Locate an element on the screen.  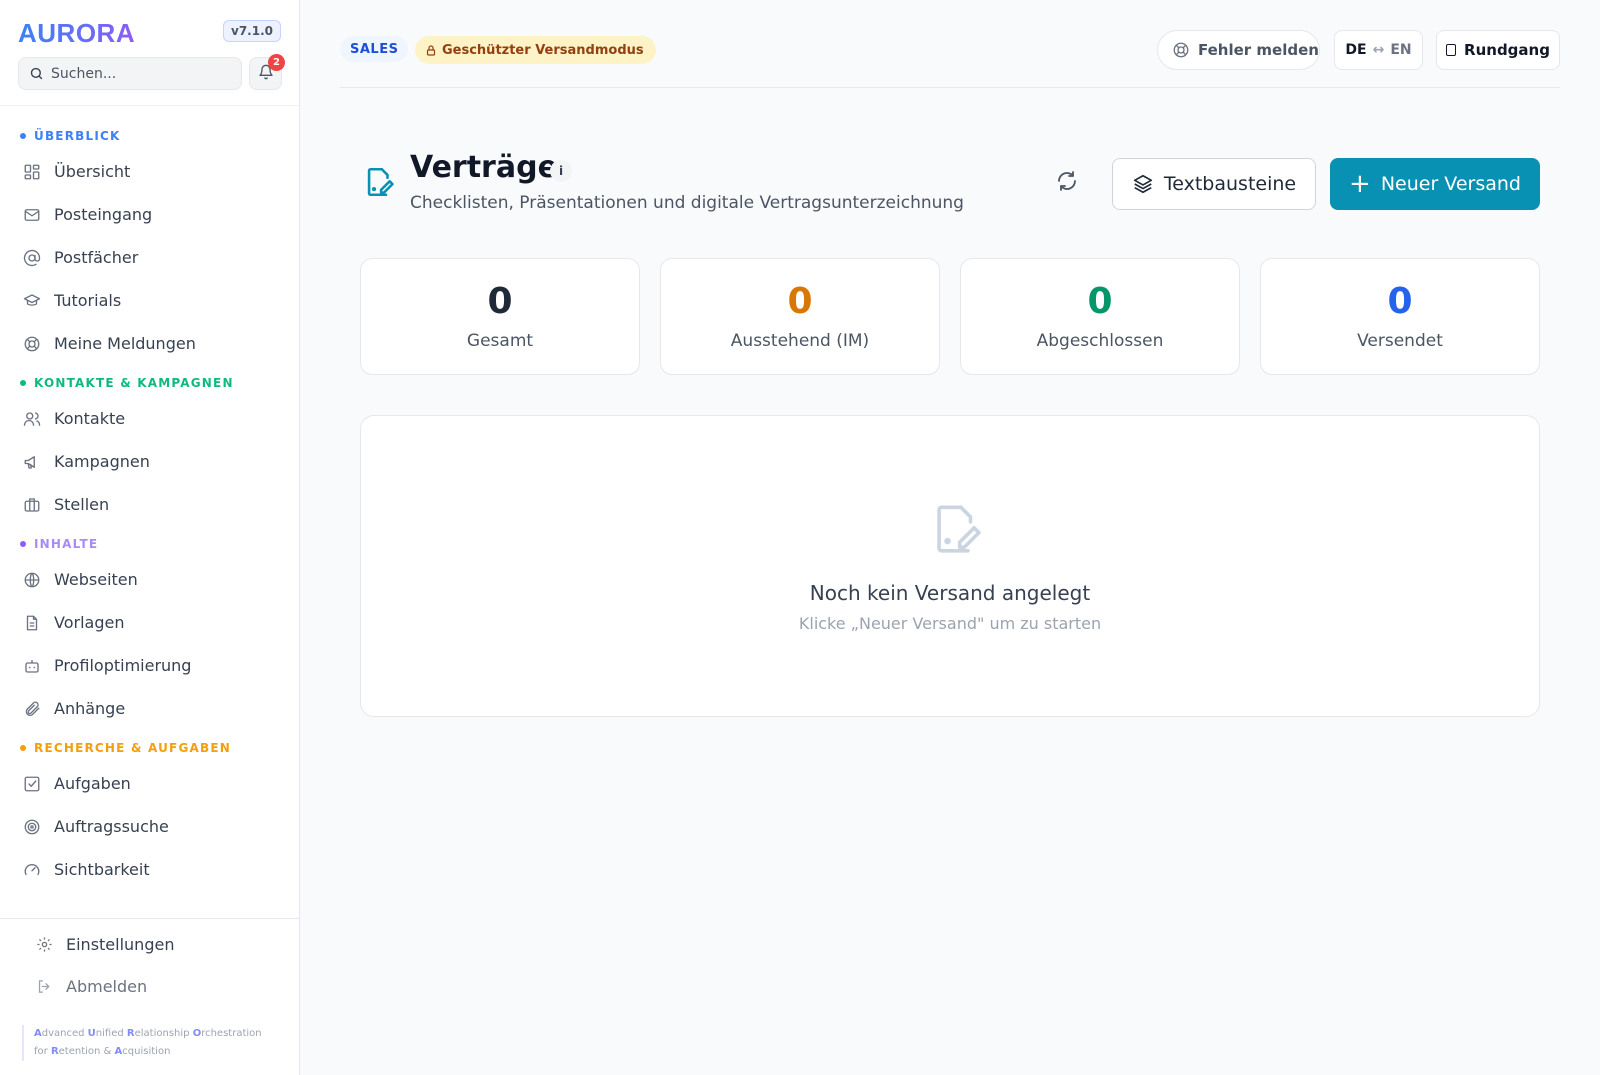
new-dispatch-label: Neuer Versand is located at coordinates (1450, 184).